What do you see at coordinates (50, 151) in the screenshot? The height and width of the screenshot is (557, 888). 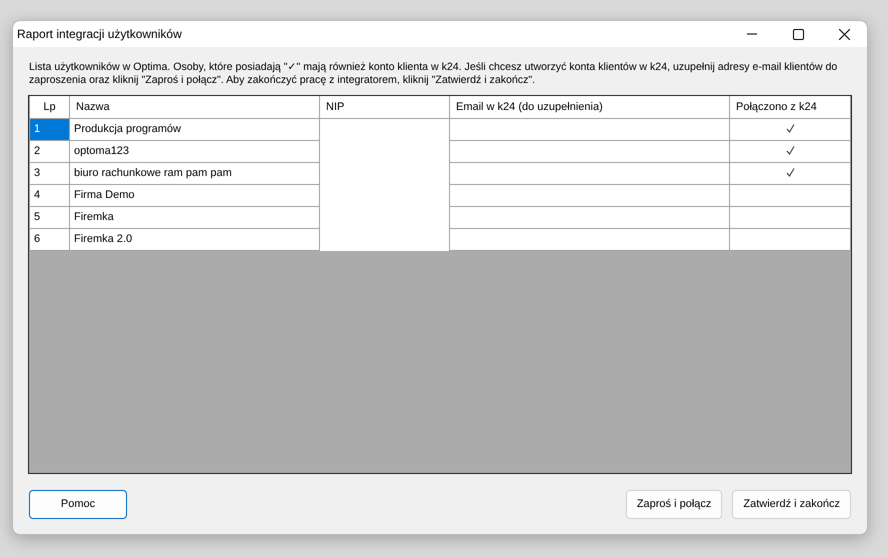 I see `row-number-cell: 2` at bounding box center [50, 151].